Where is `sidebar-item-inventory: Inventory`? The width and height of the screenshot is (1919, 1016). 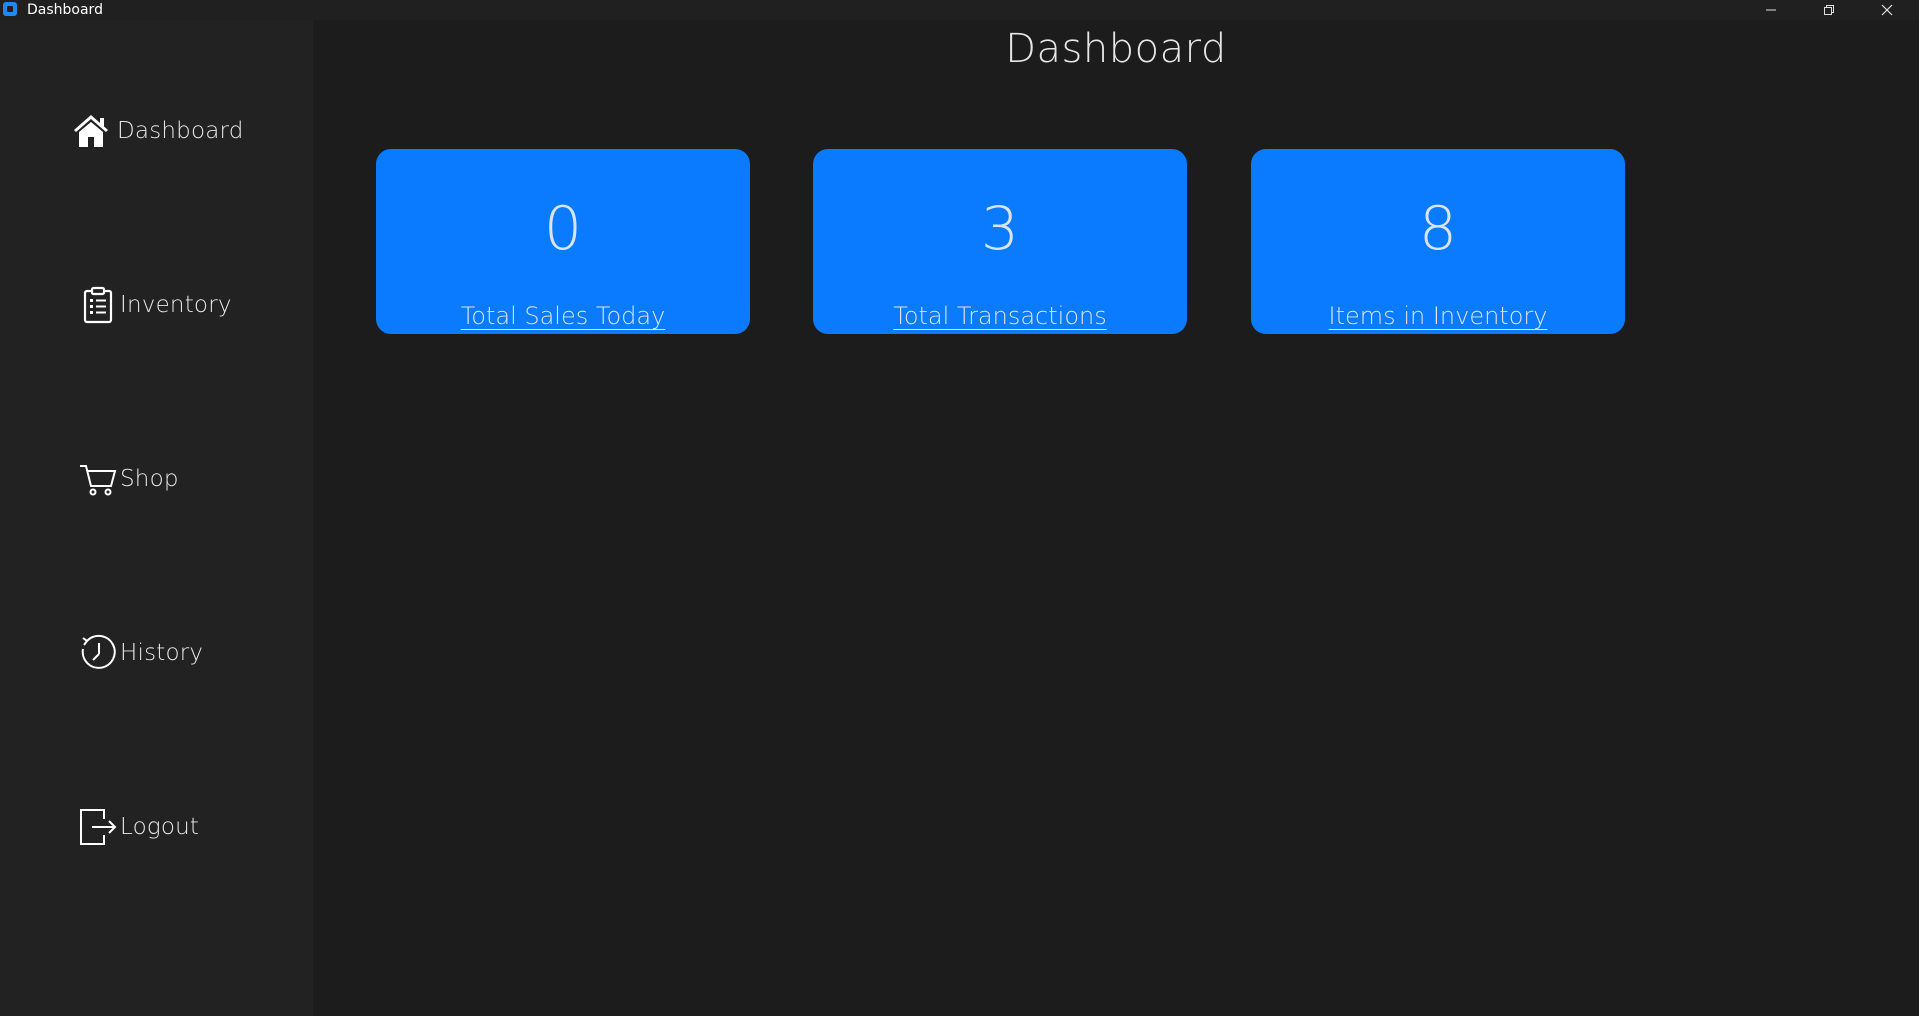
sidebar-item-inventory: Inventory is located at coordinates (155, 305).